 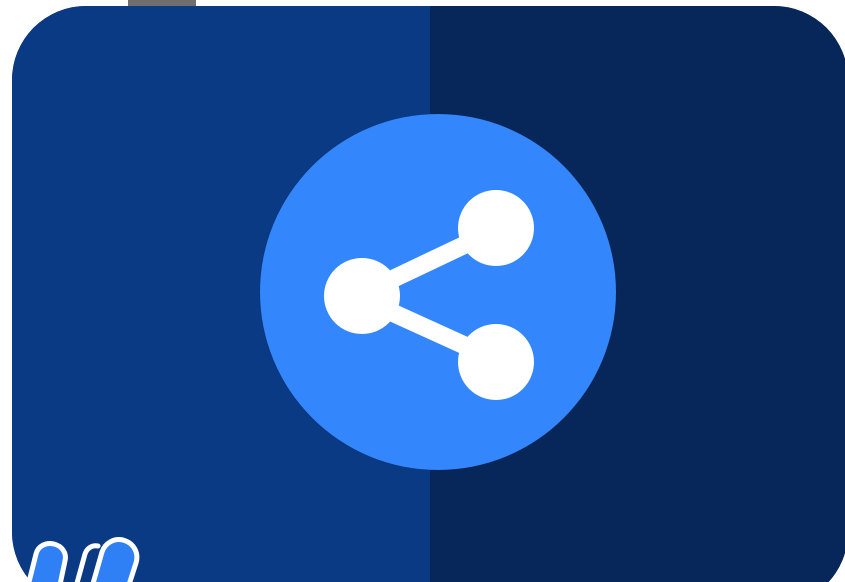 What do you see at coordinates (496, 228) in the screenshot?
I see `share-node-top-right` at bounding box center [496, 228].